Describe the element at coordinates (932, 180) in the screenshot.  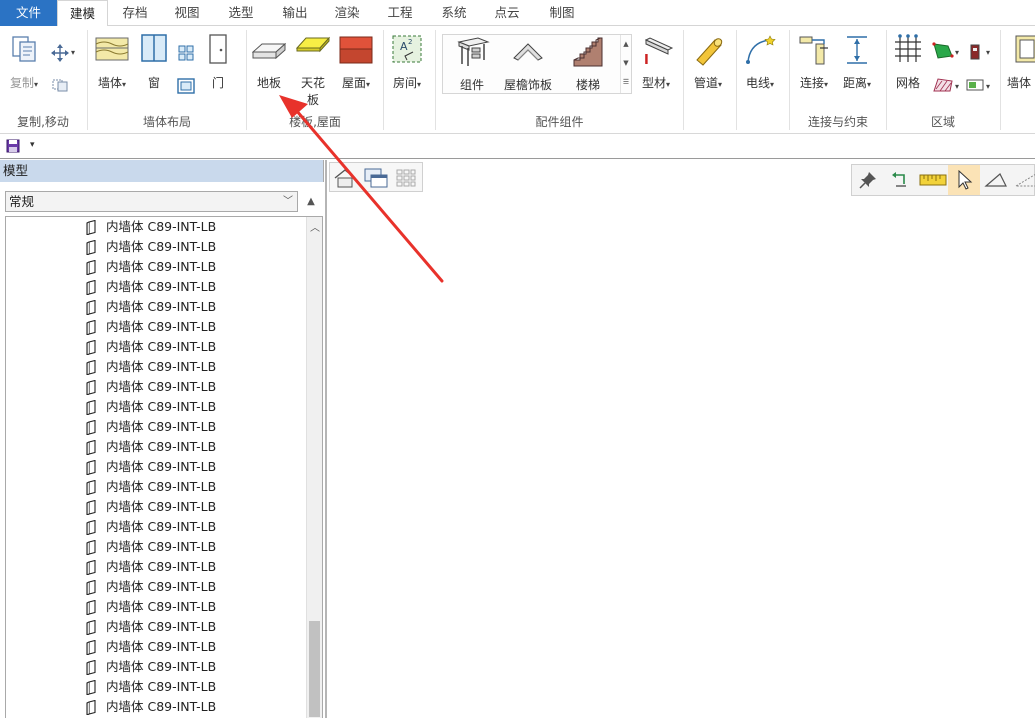
I see `ruler-button` at that location.